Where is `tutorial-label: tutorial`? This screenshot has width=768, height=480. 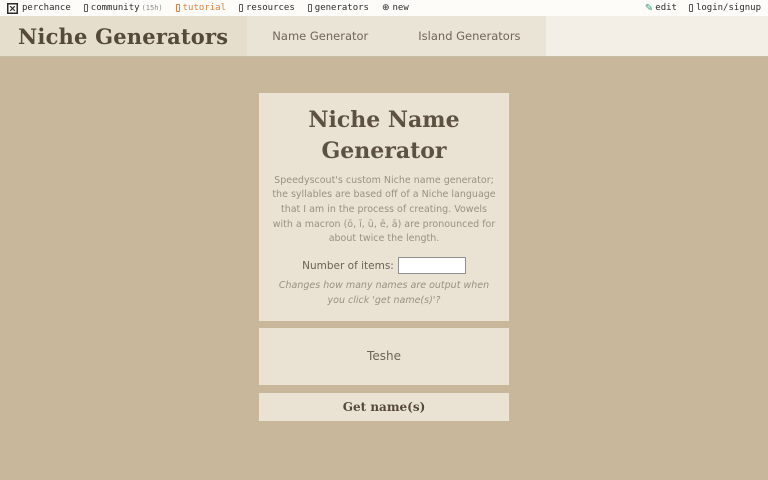 tutorial-label: tutorial is located at coordinates (204, 8).